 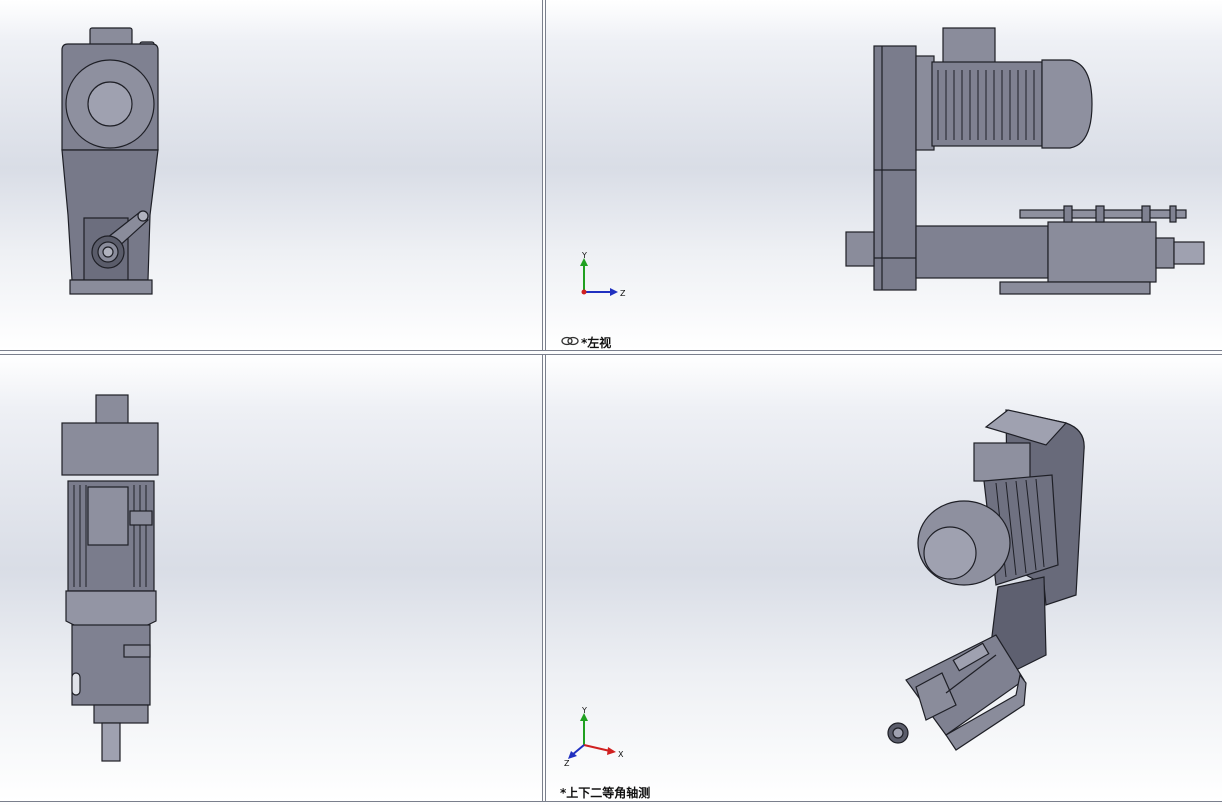 What do you see at coordinates (584, 255) in the screenshot?
I see `triad-label-y: Y` at bounding box center [584, 255].